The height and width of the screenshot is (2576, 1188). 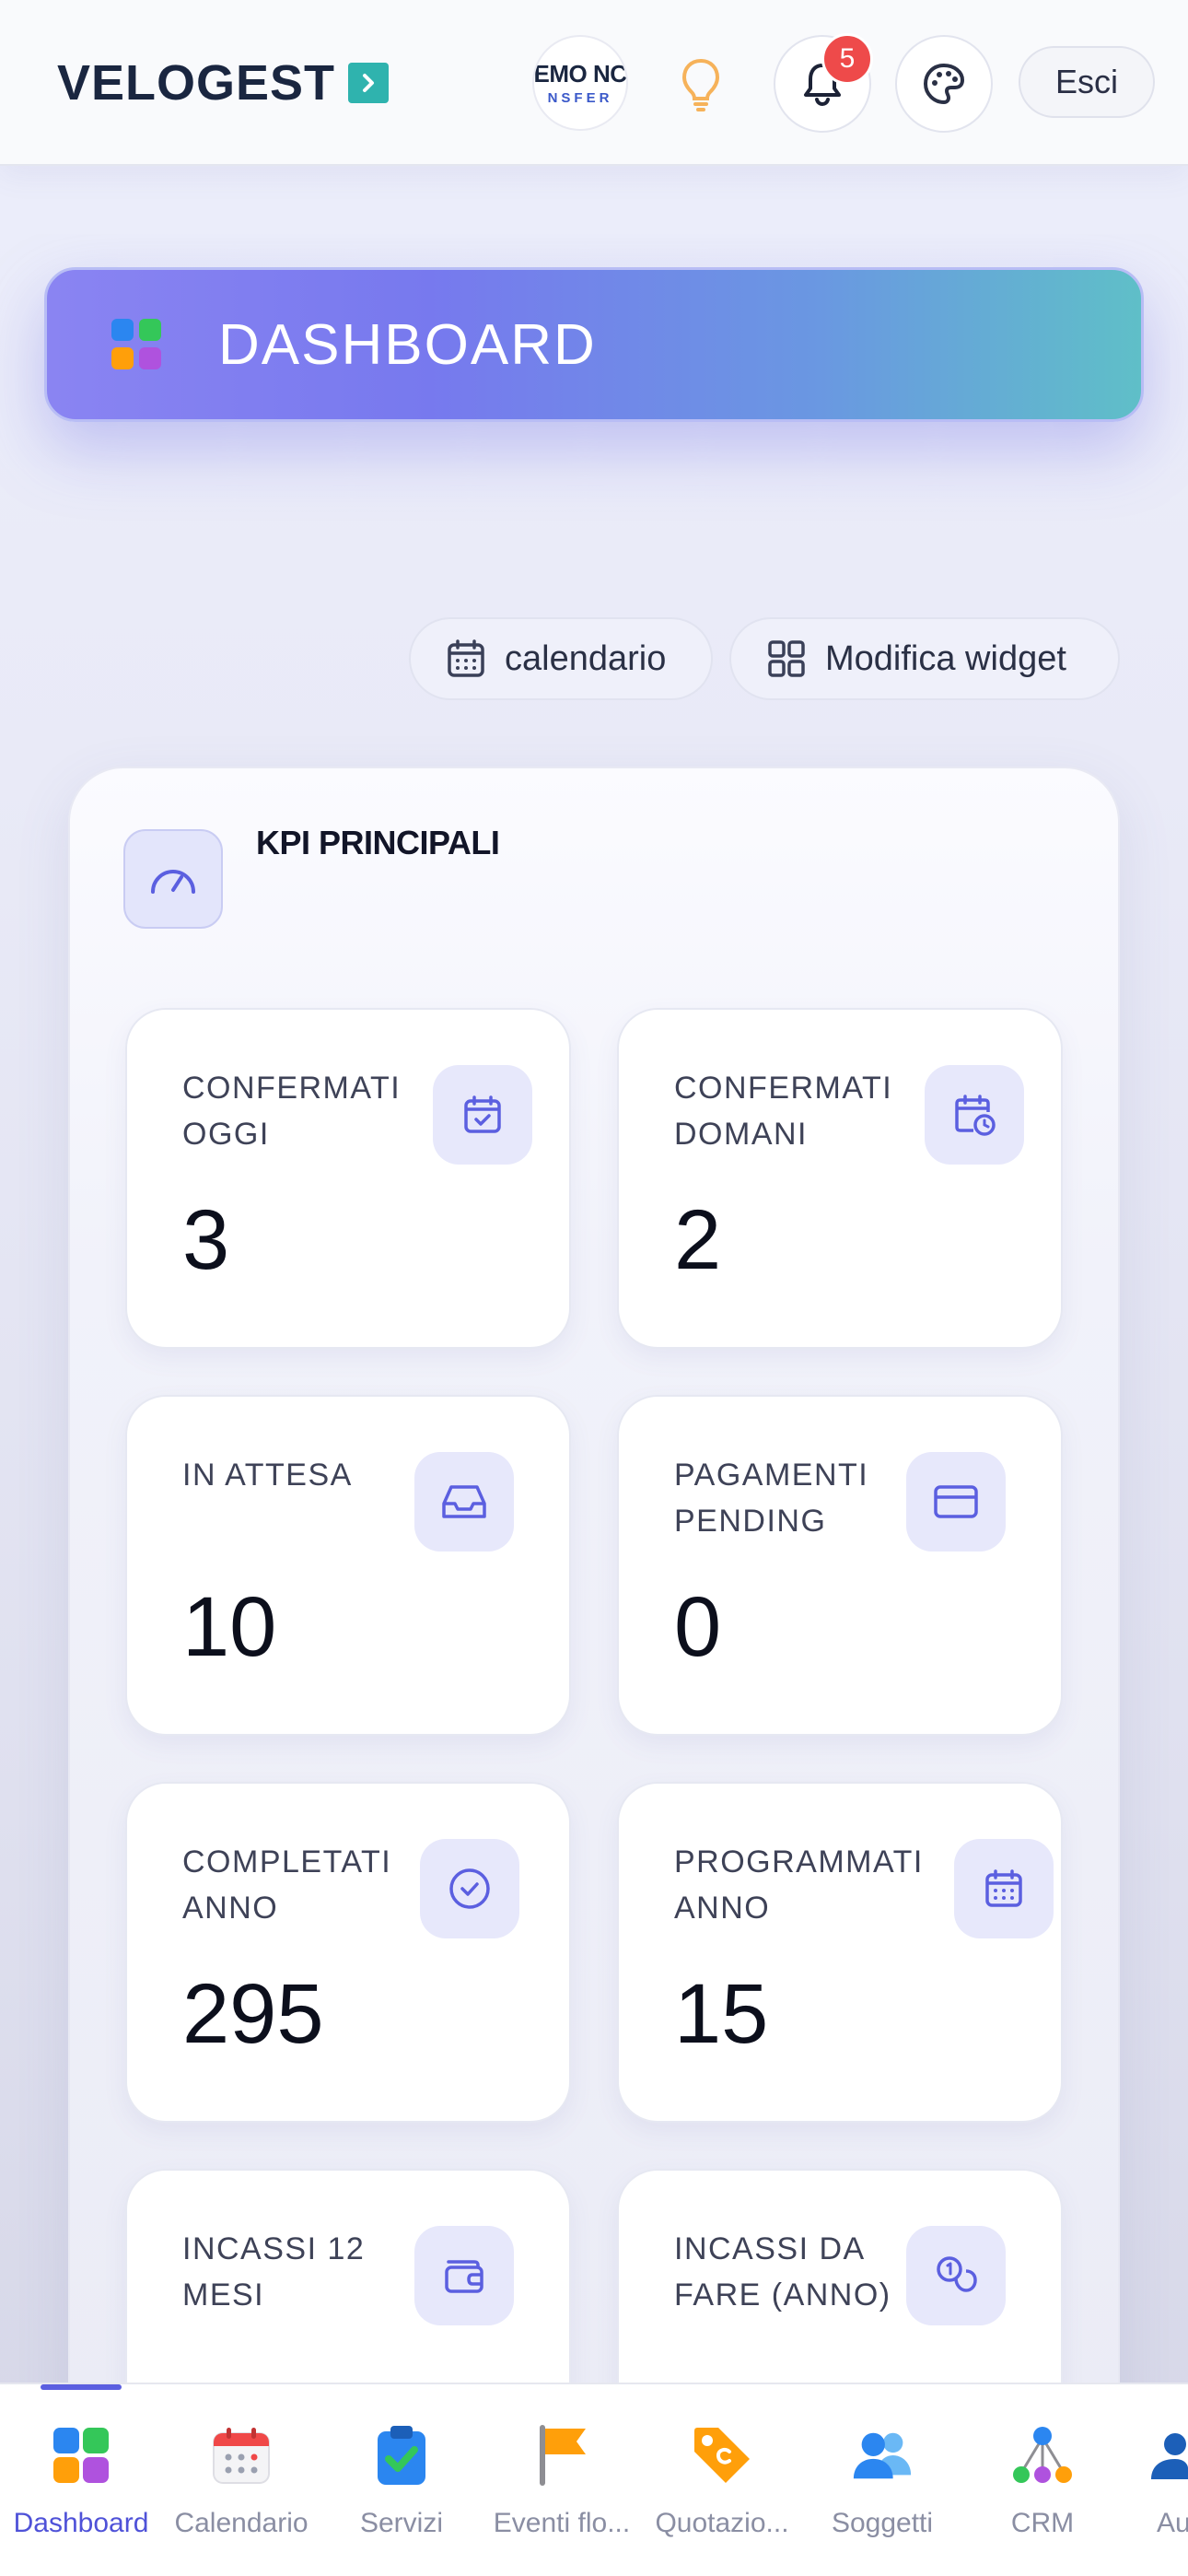 I want to click on kpi-tile-label: IN ATTESA, so click(x=267, y=1475).